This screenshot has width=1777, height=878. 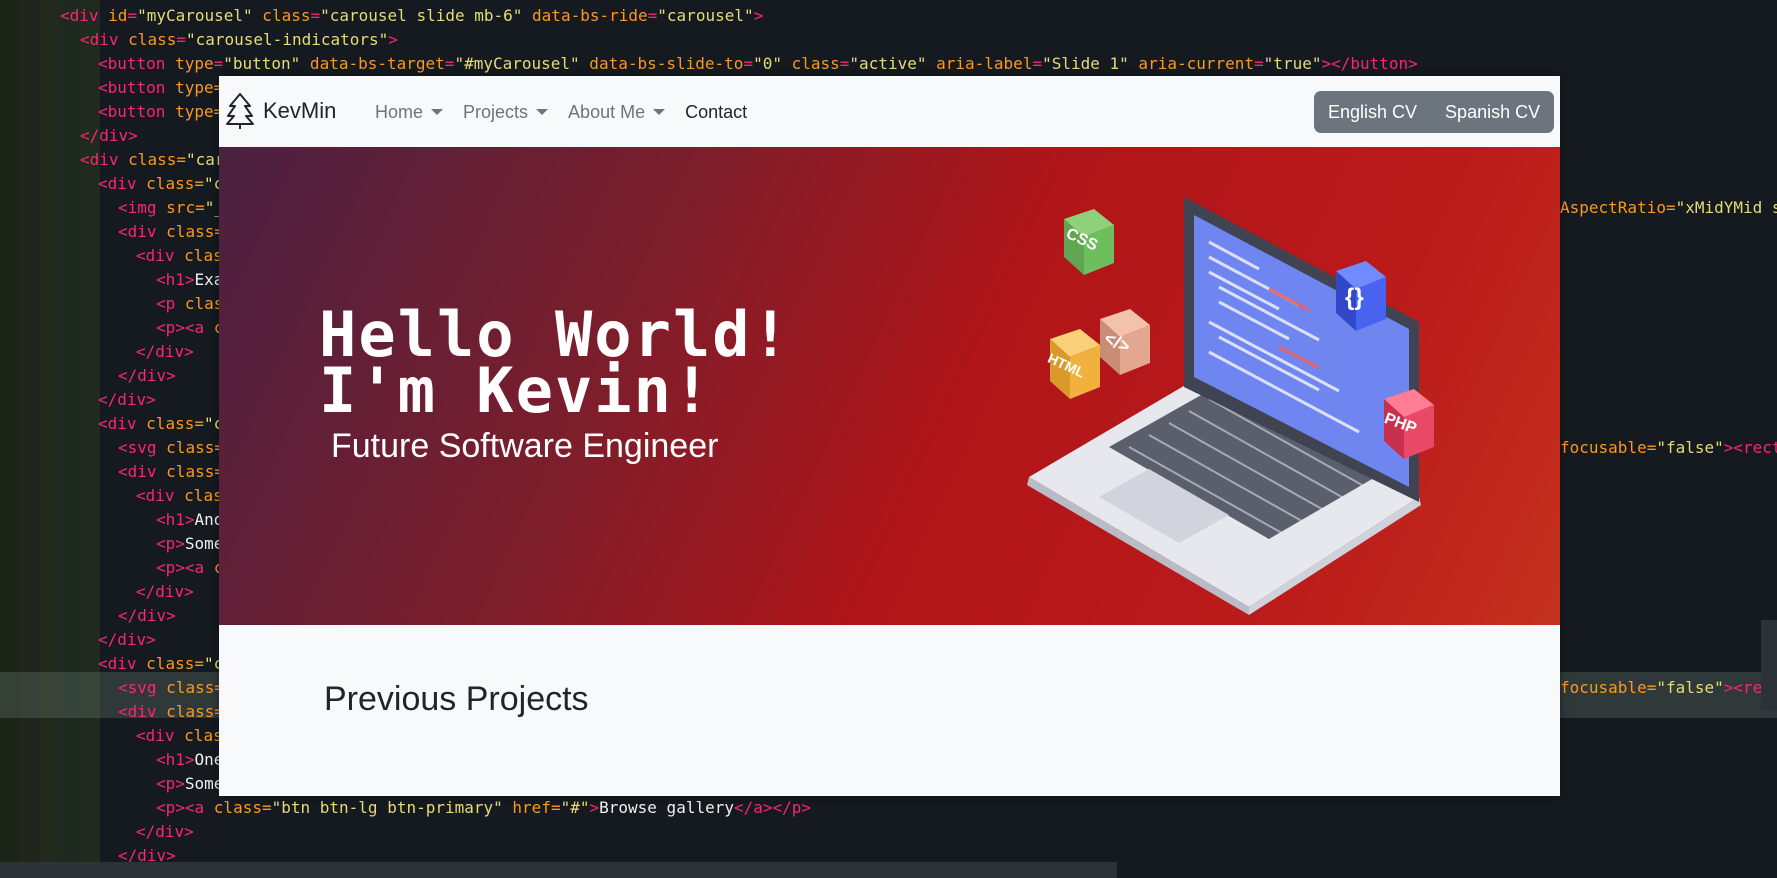 I want to click on nav-links: Home Projects About Me Contact, so click(x=561, y=112).